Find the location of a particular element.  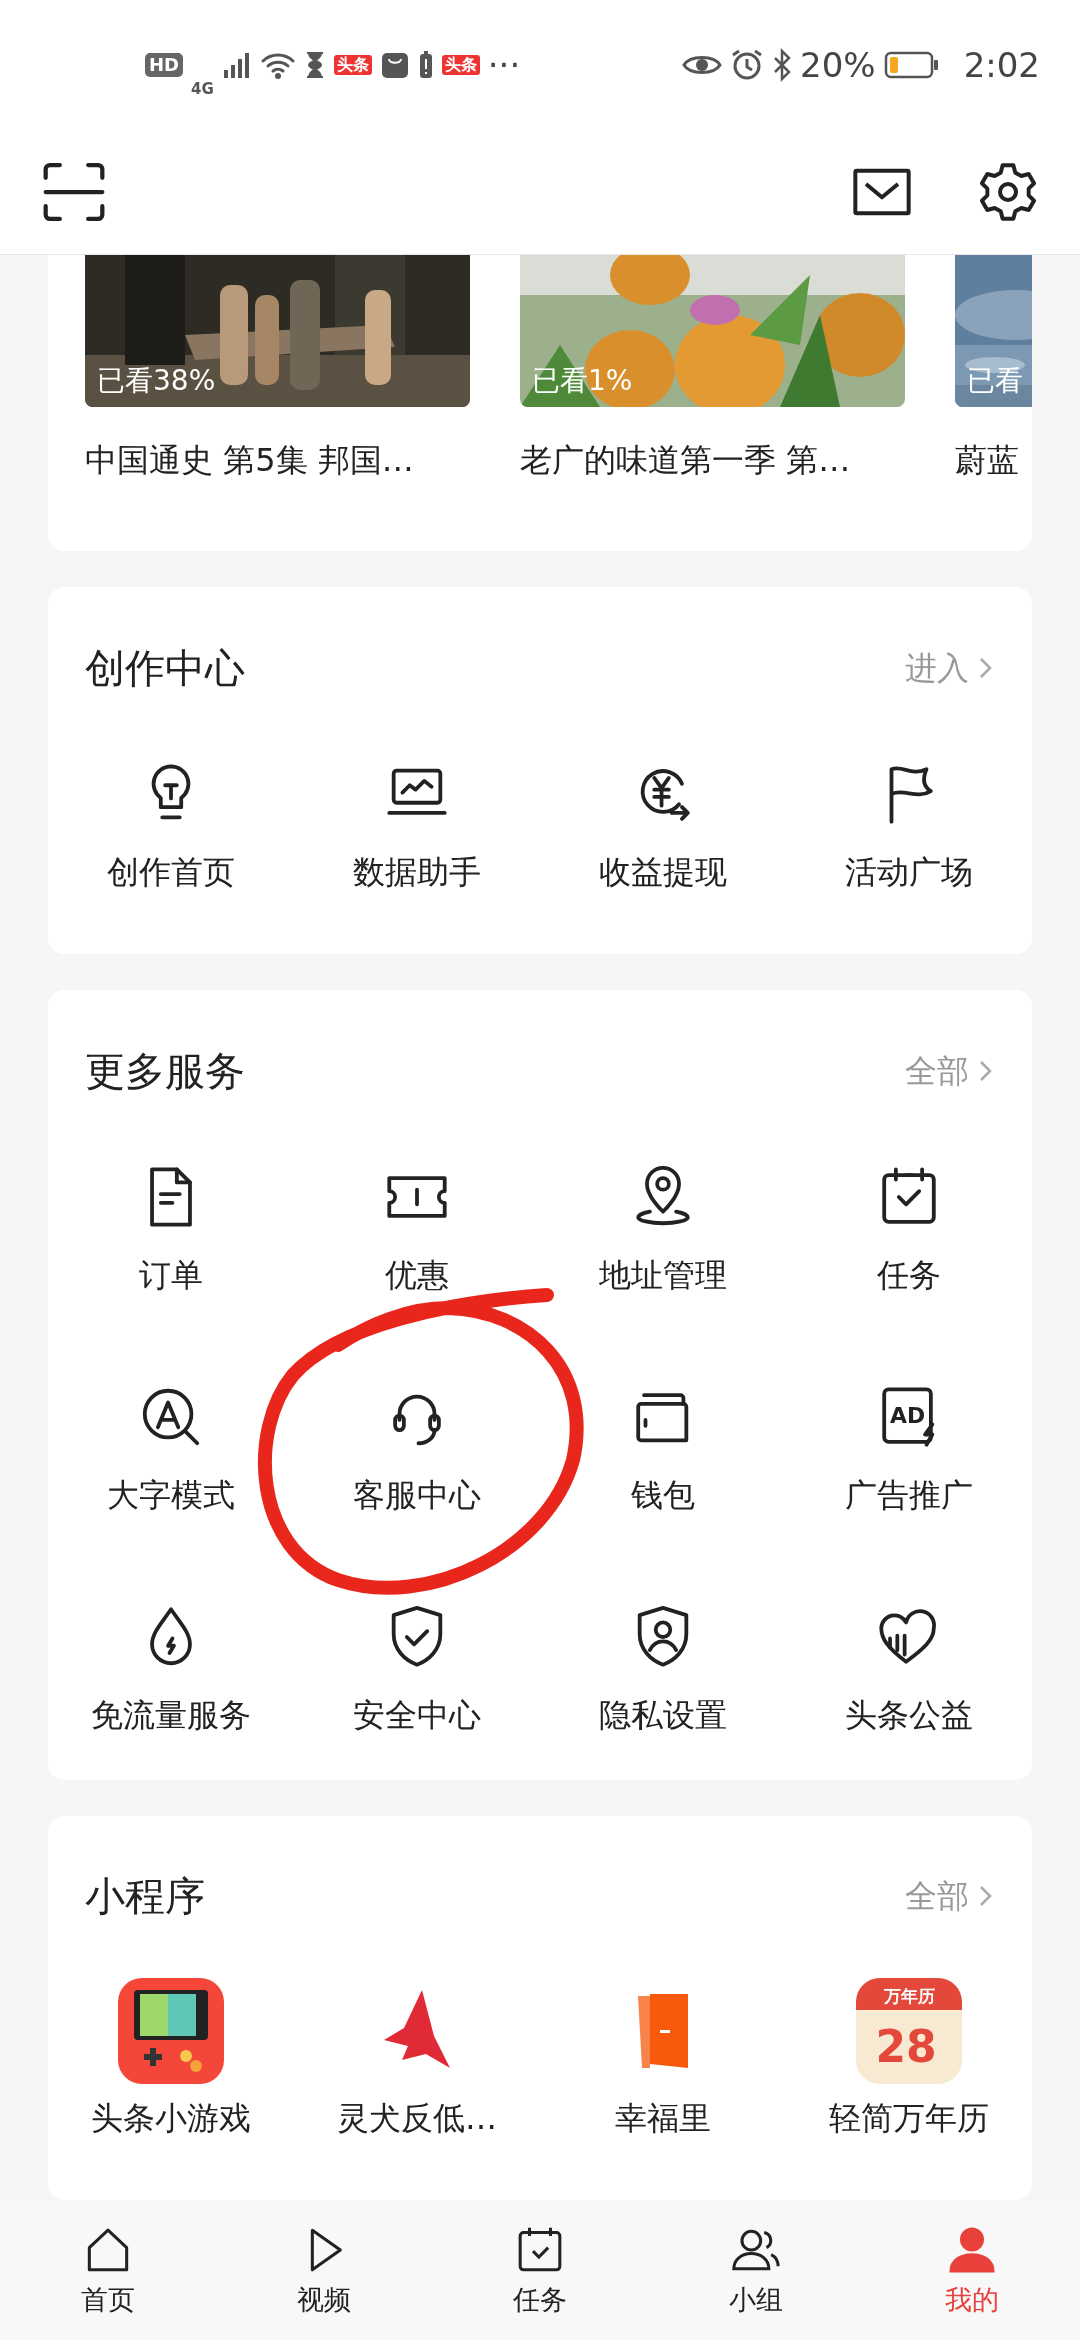

nav-tab: 首页 is located at coordinates (108, 2281).